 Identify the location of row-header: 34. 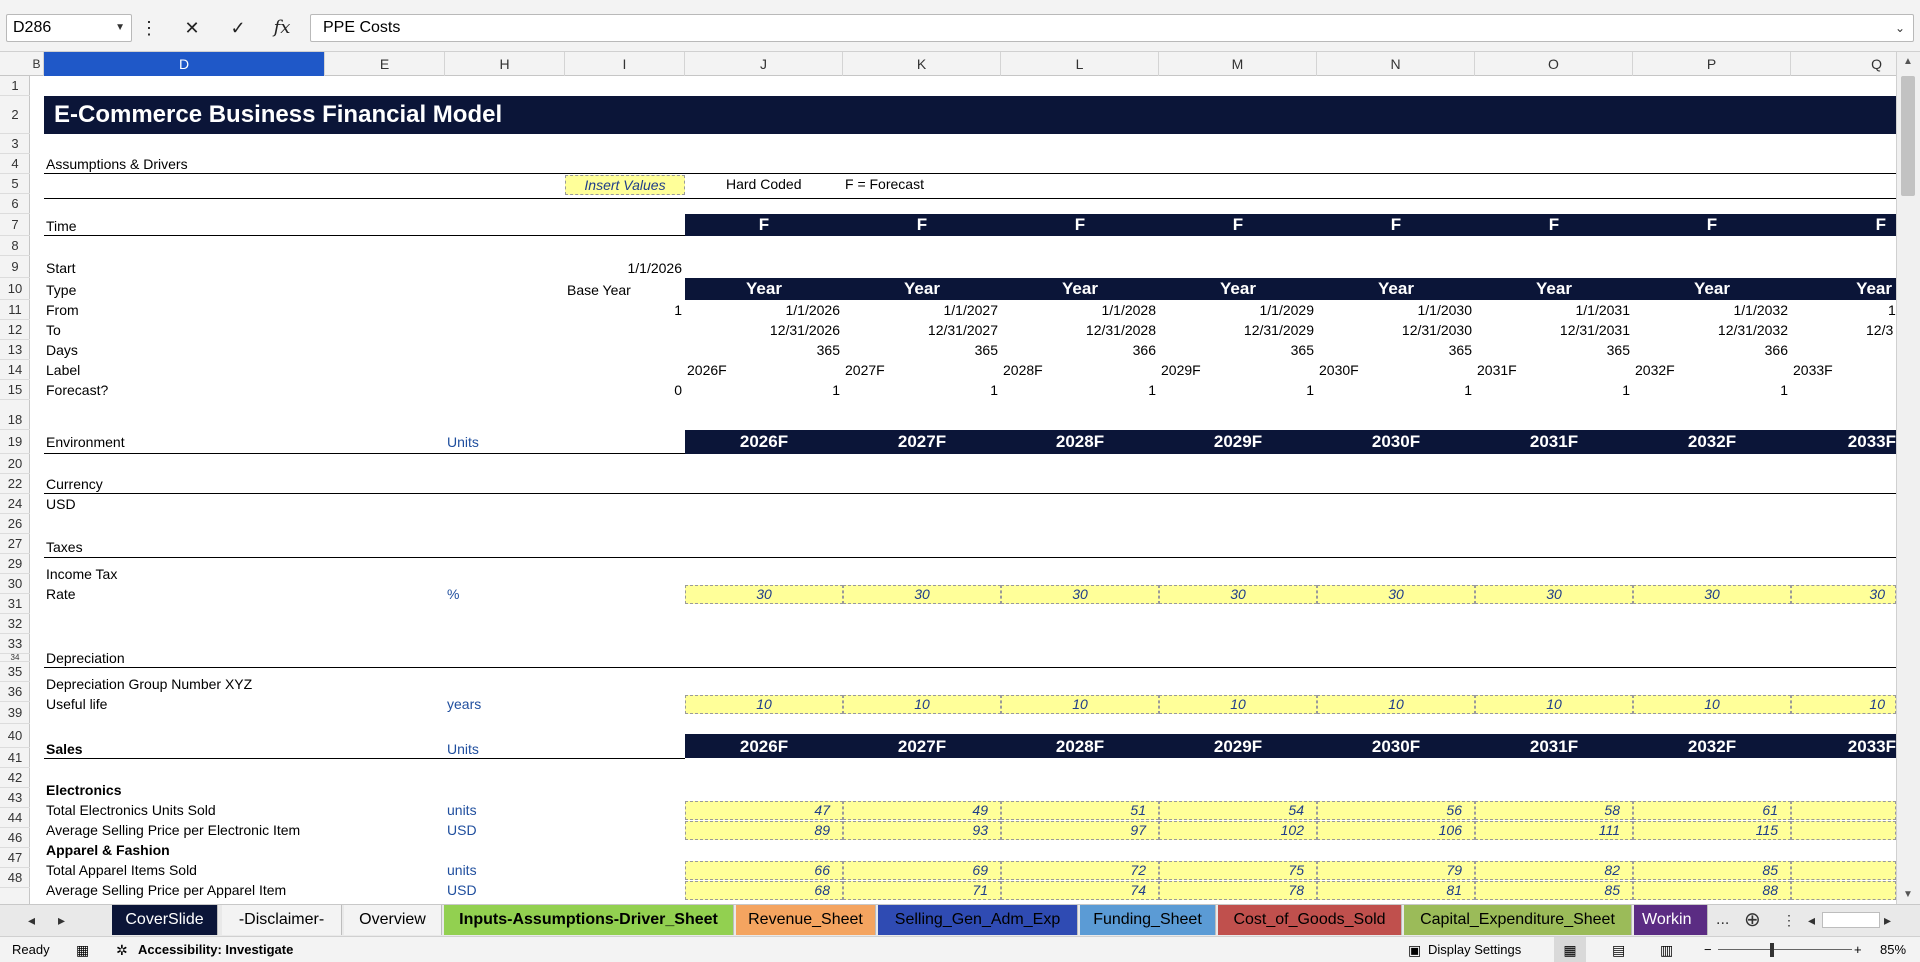
(15, 658).